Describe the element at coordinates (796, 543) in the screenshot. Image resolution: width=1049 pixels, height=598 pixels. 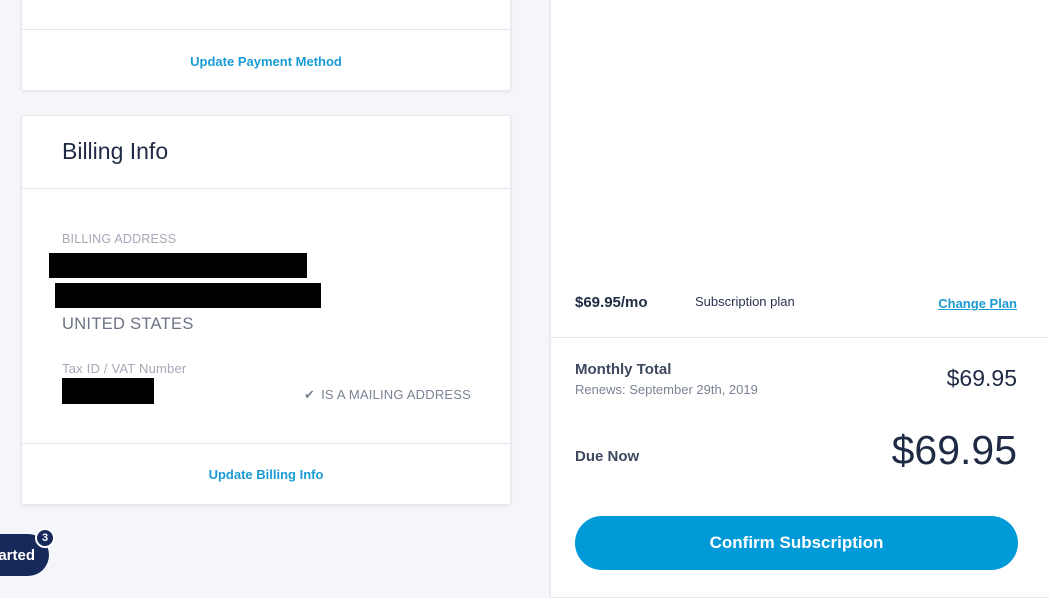
I see `confirm-subscription-button: Confirm Subscription` at that location.